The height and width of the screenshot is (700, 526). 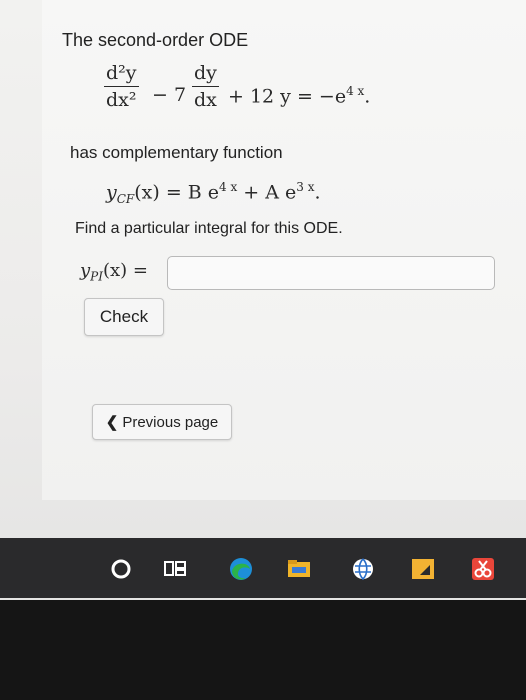 I want to click on snipping-tool-icon, so click(x=483, y=569).